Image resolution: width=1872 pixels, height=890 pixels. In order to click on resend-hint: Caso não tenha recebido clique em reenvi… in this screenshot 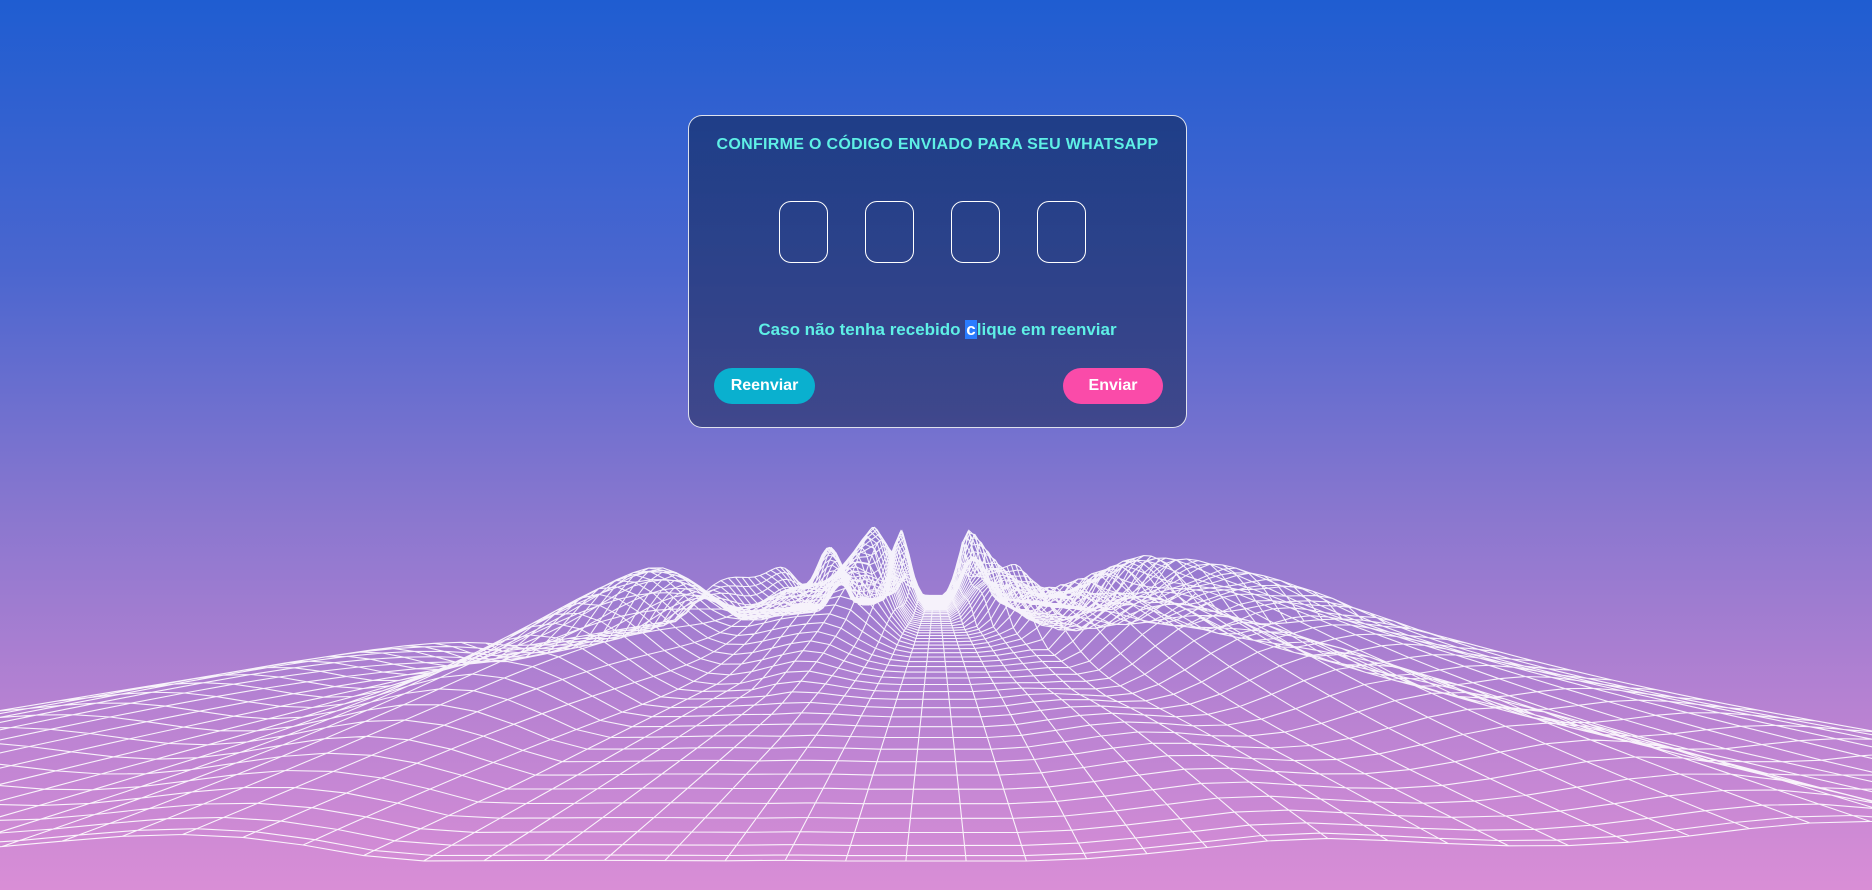, I will do `click(937, 330)`.